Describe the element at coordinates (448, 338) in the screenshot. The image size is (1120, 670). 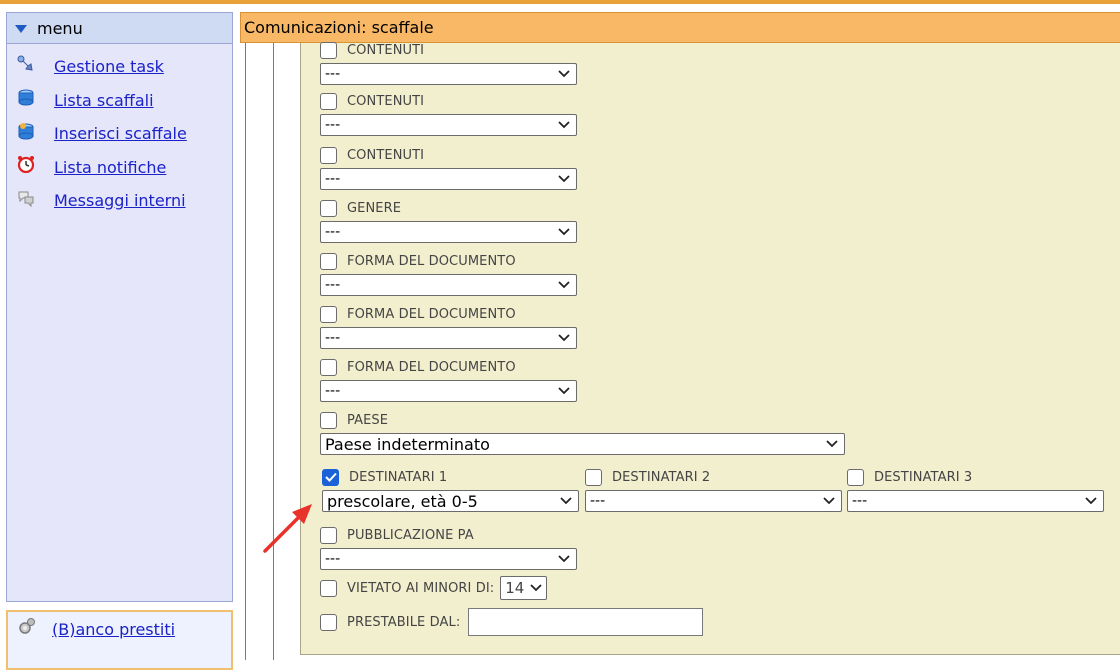
I see `select-forma-documento-2: ---` at that location.